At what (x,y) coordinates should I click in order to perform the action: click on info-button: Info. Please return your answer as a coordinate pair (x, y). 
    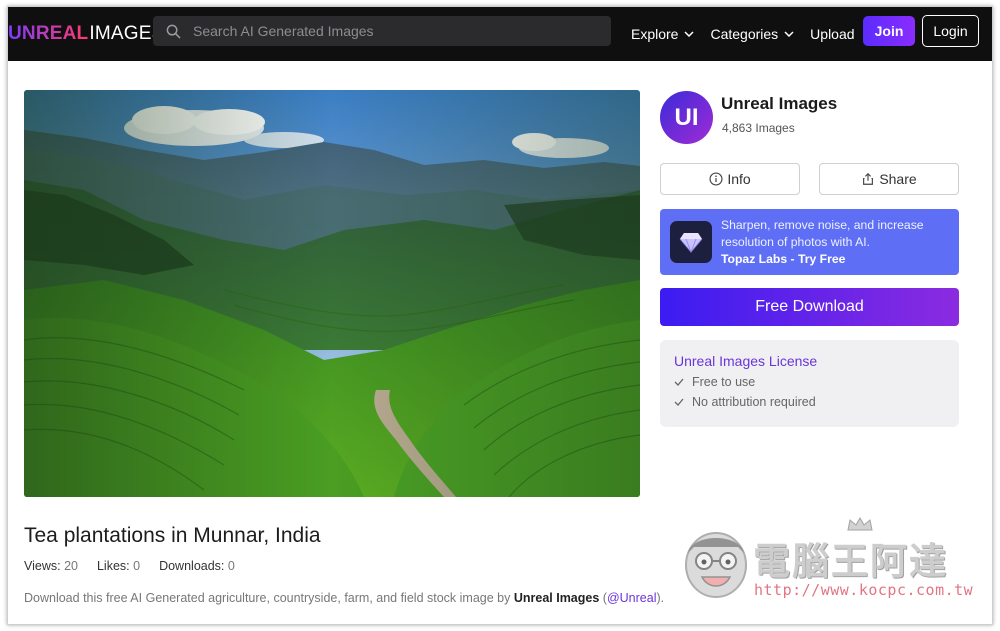
    Looking at the image, I should click on (730, 179).